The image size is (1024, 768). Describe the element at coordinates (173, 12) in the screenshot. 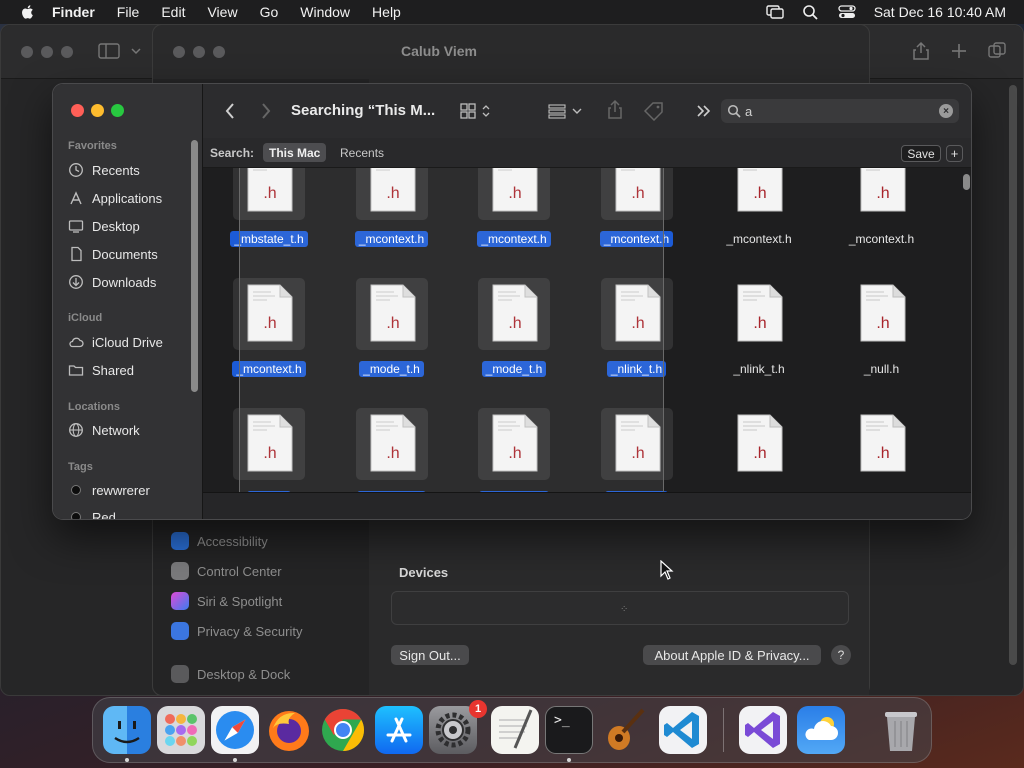

I see `menu-edit: Edit` at that location.